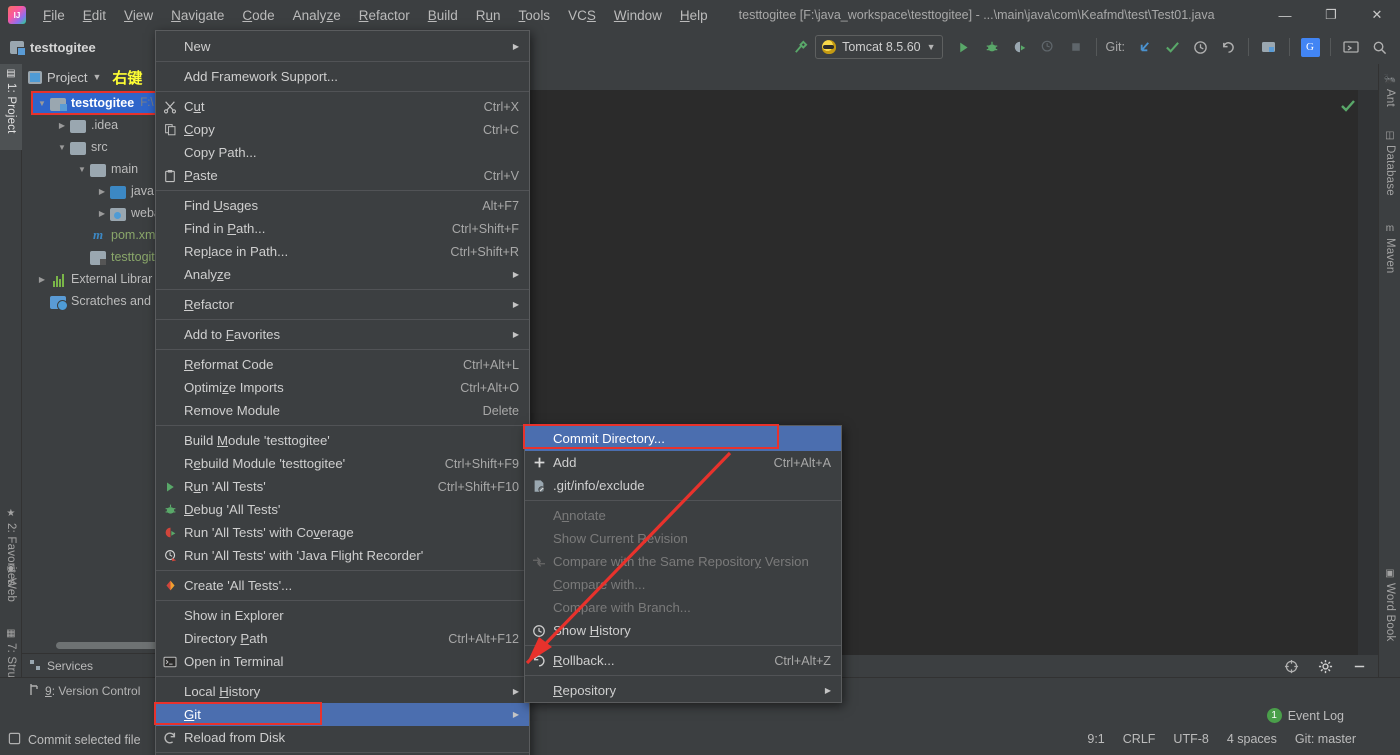 The width and height of the screenshot is (1400, 755). I want to click on menu-refactor: Refactor, so click(384, 15).